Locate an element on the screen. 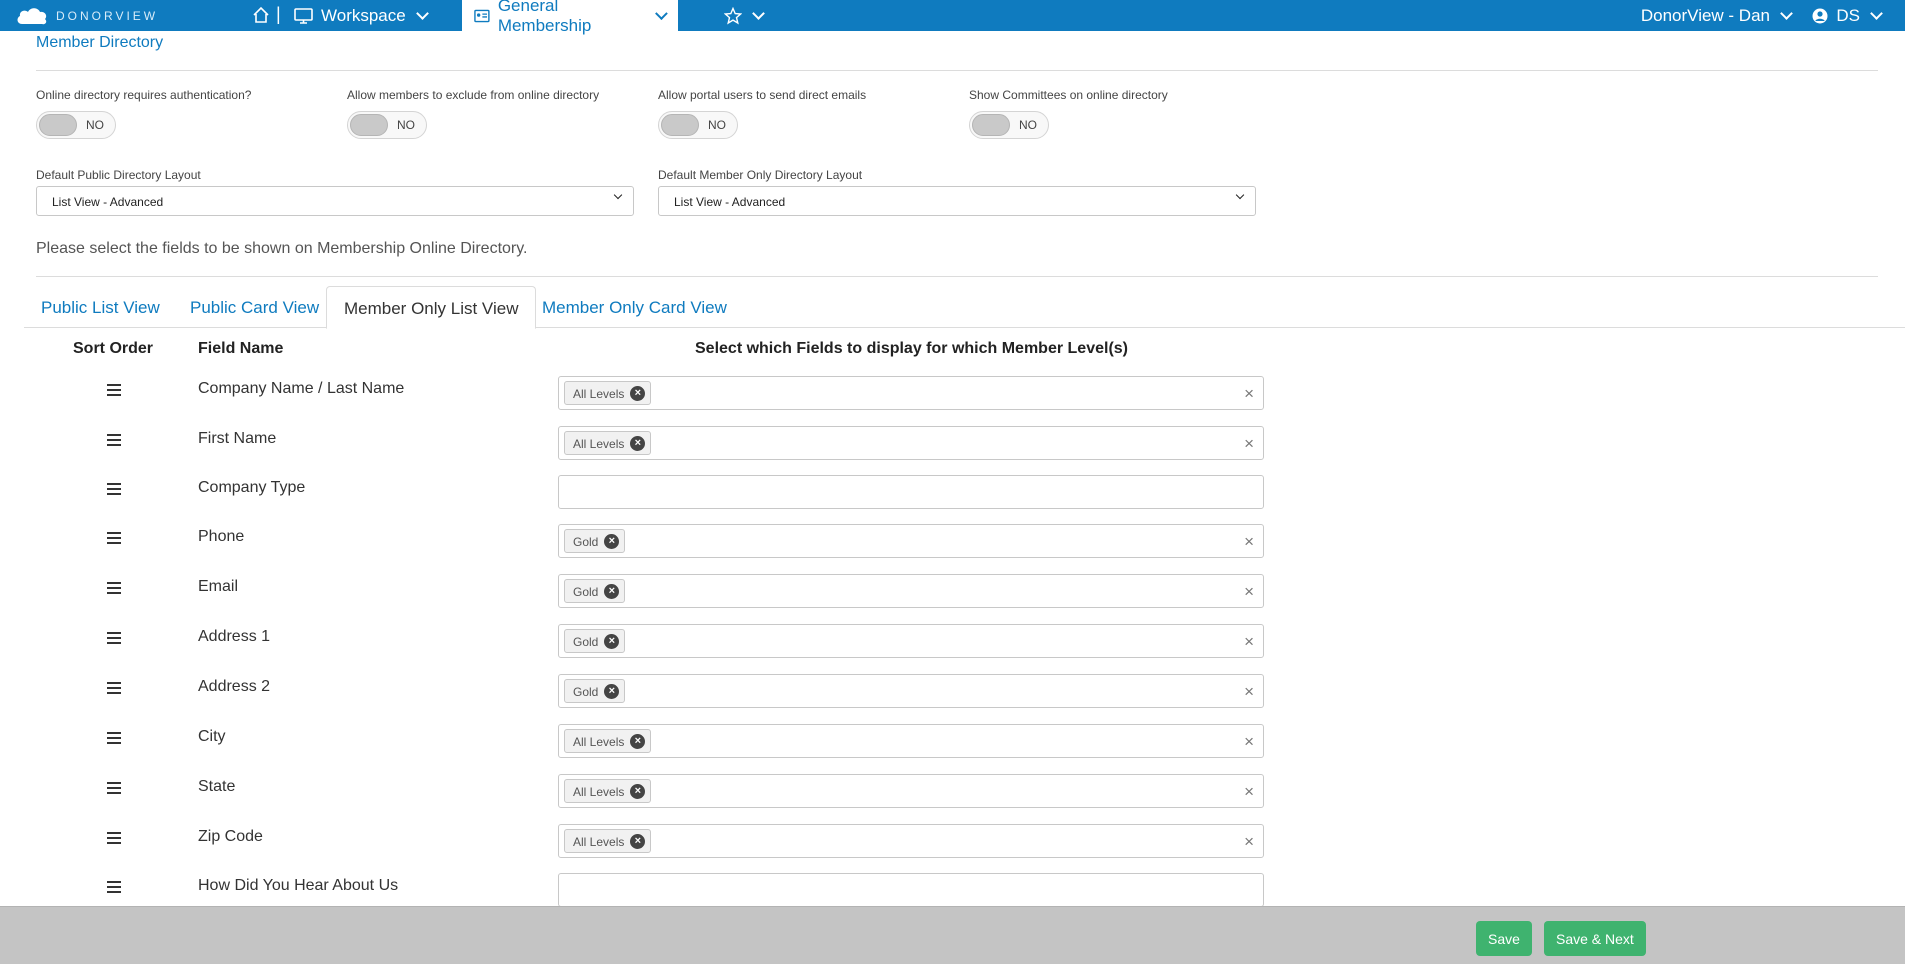  table-row: Address 2 Gold × × is located at coordinates (952, 699).